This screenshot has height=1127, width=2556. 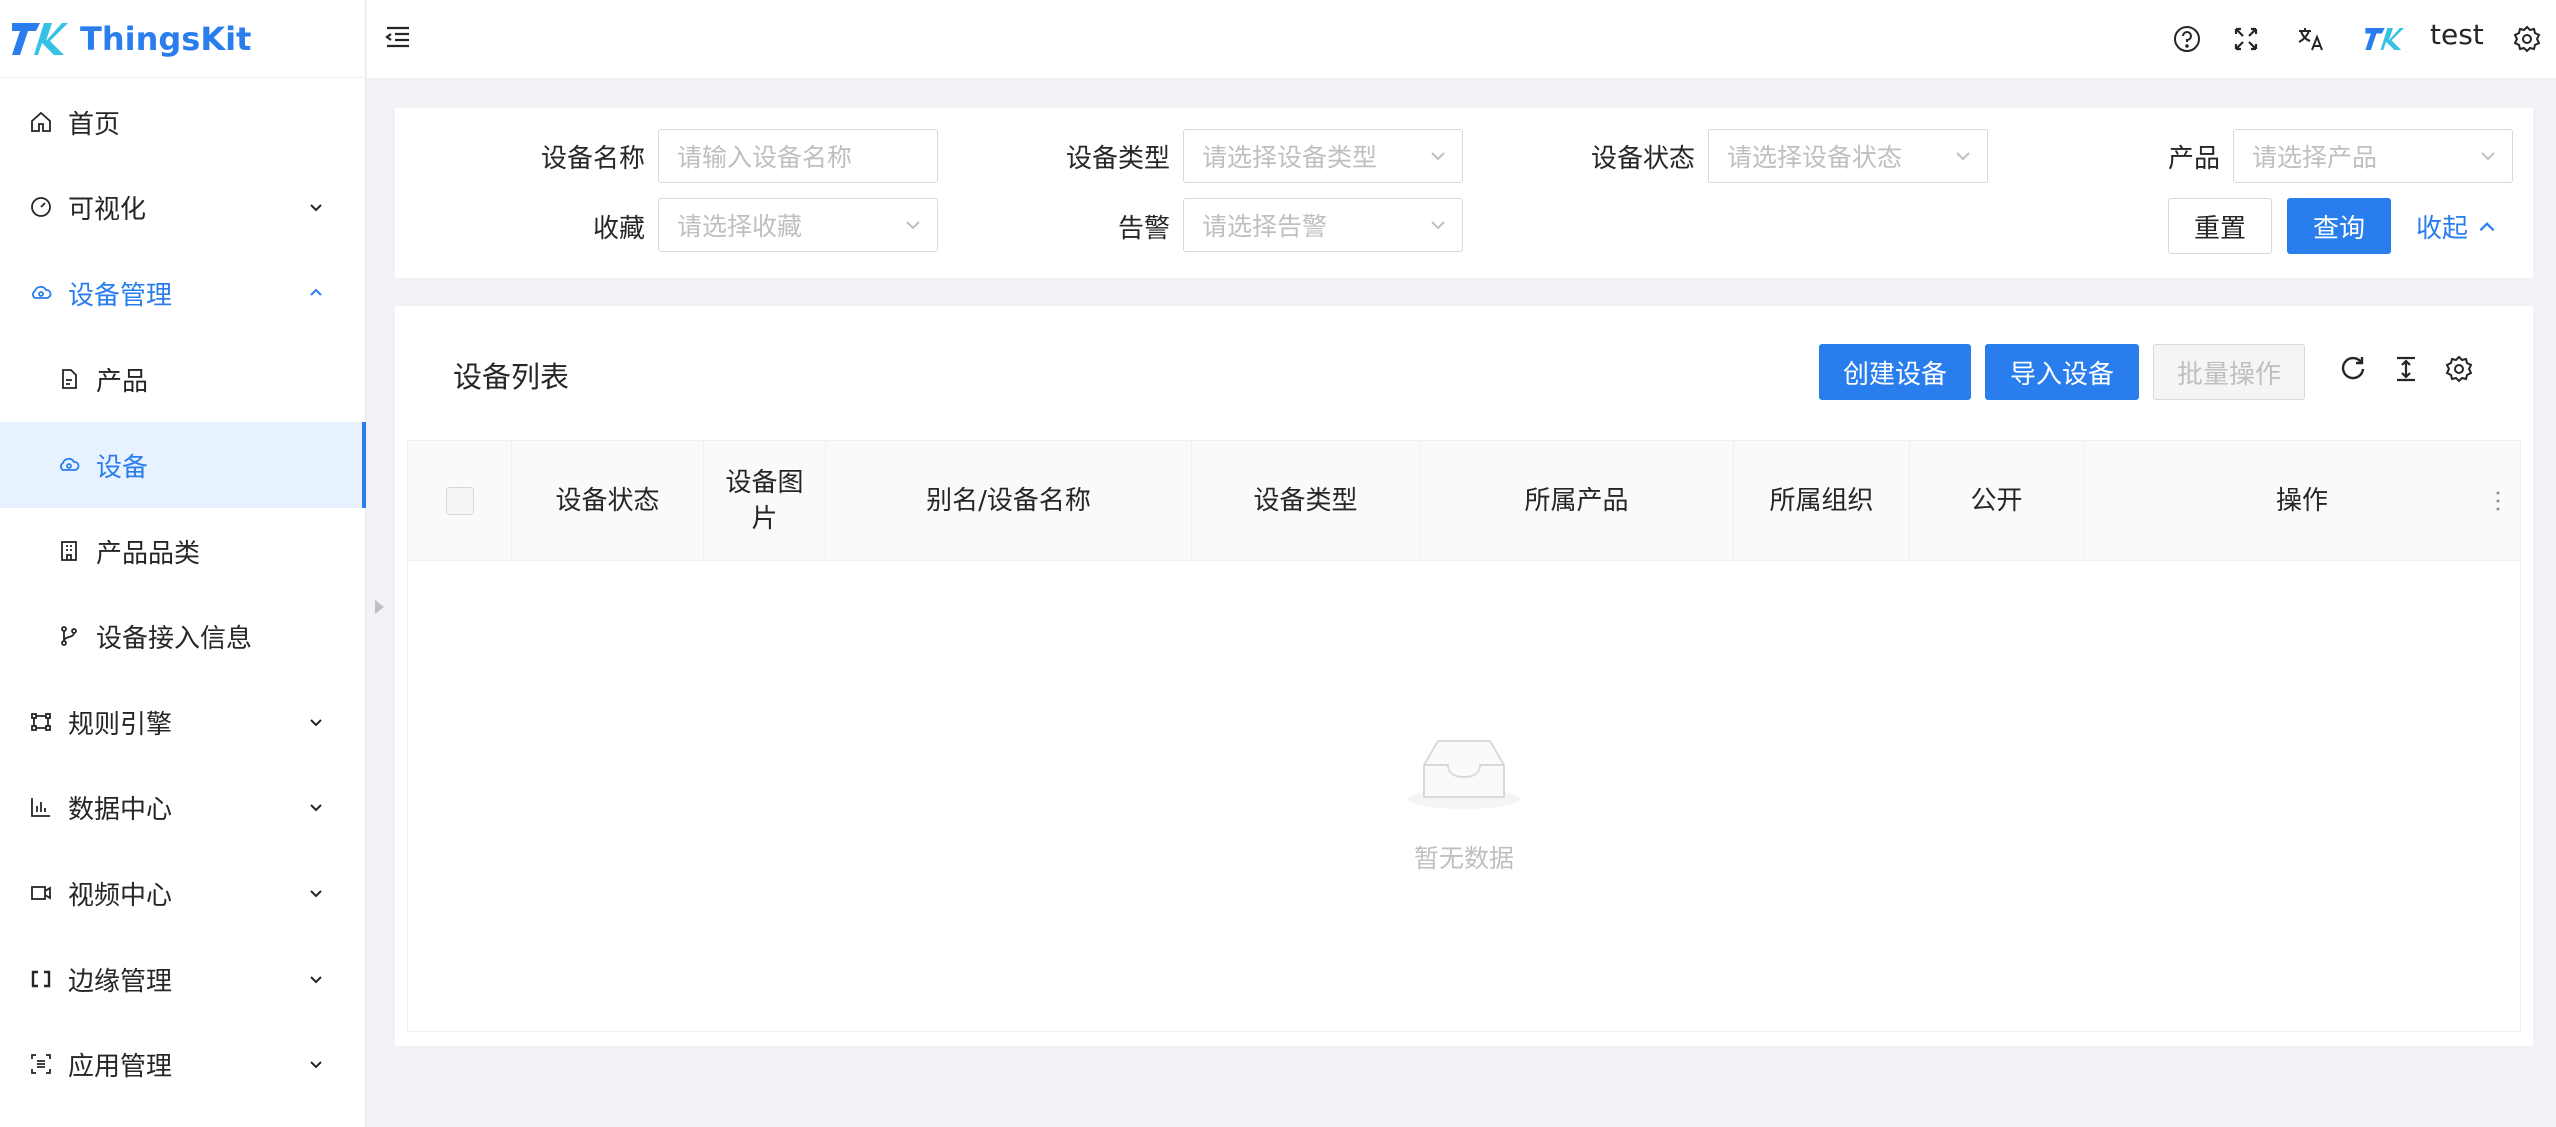 I want to click on home-icon, so click(x=41, y=122).